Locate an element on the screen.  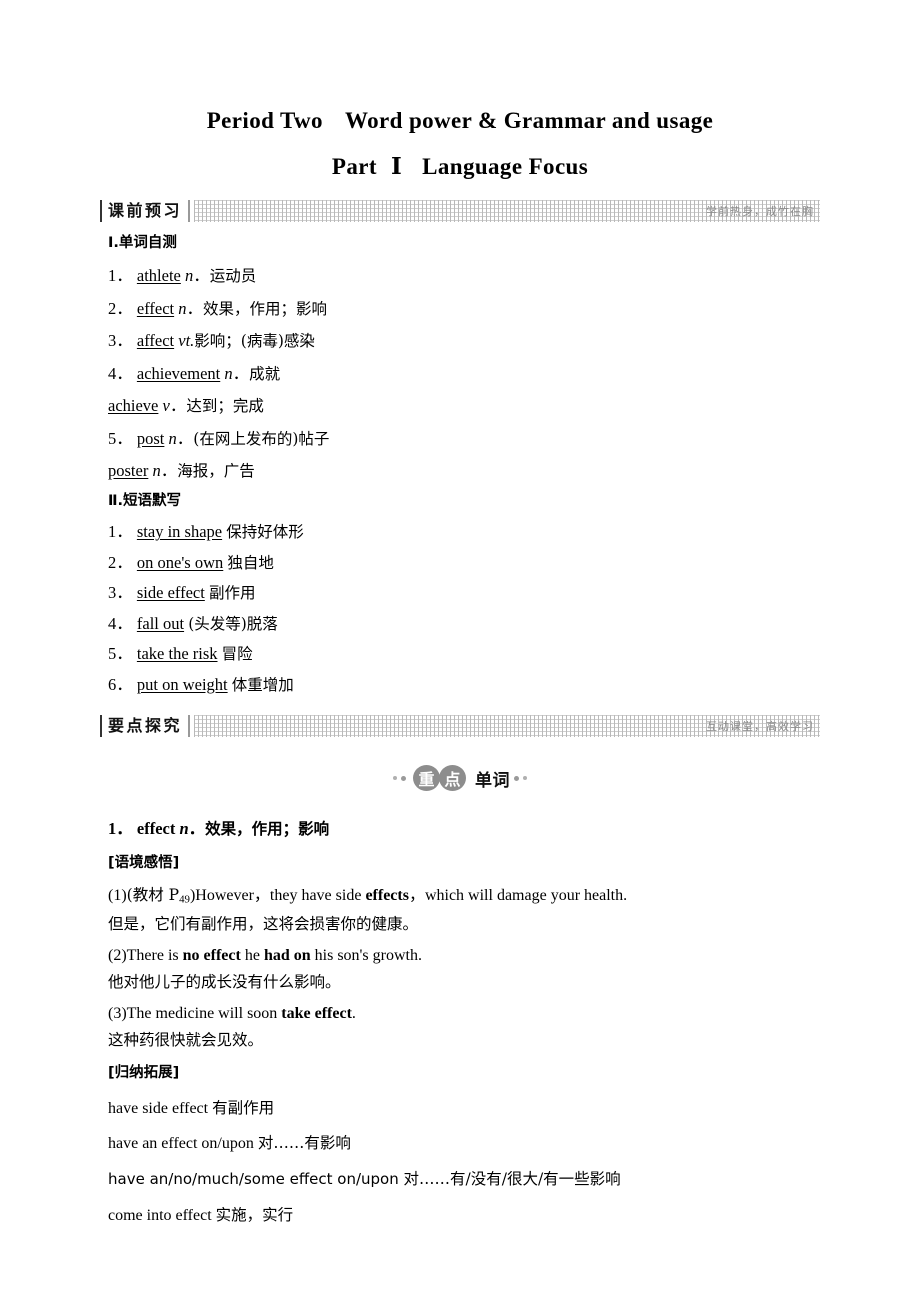
banner-decorative-strip: 互动课堂，高效学习 is located at coordinates (507, 726).